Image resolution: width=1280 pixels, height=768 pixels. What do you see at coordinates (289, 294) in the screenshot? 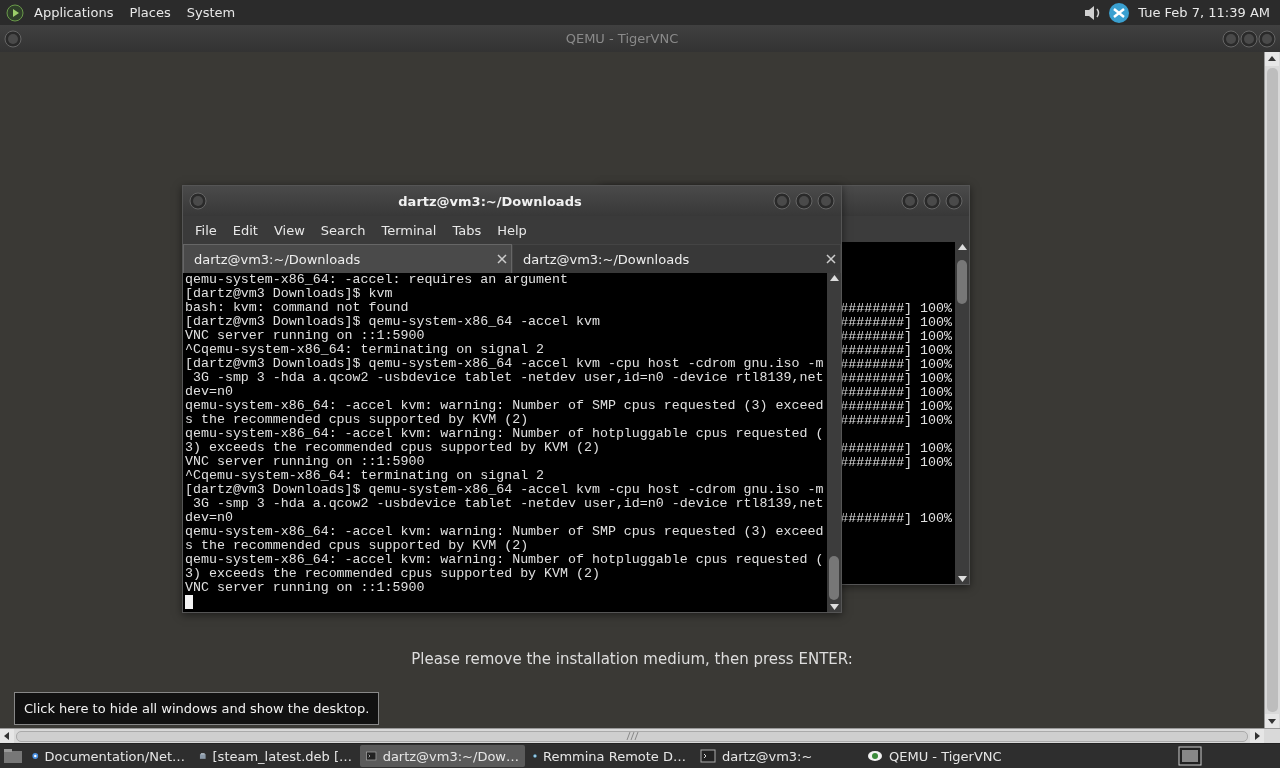
I see `terminal-line: [dartz@vm3 Downloads]$ kvm` at bounding box center [289, 294].